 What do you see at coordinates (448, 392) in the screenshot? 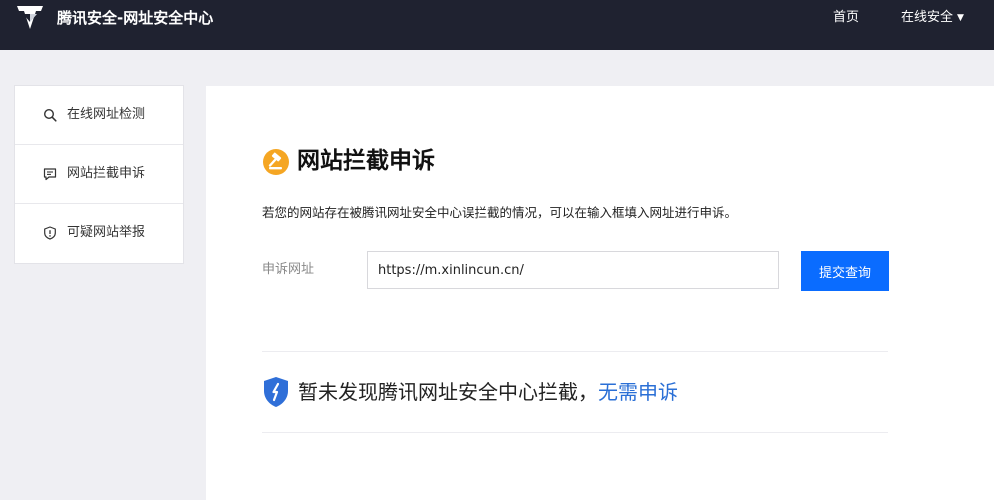
I see `result-text: 暂未发现腾讯网址安全中心拦截，` at bounding box center [448, 392].